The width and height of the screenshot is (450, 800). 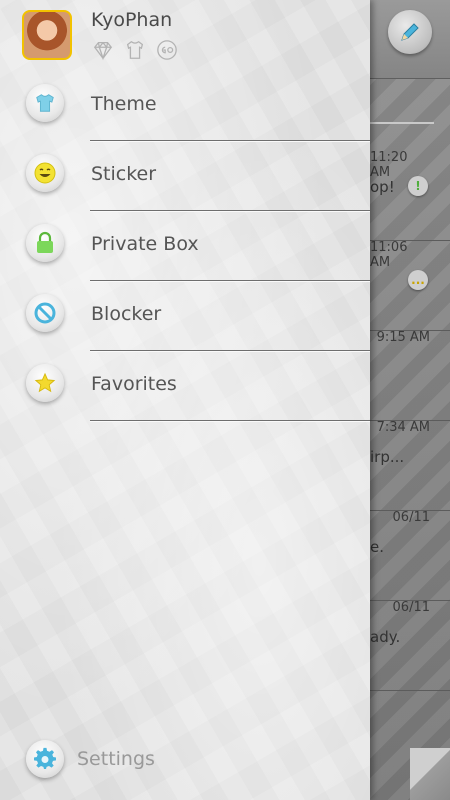 I want to click on conversation-snippet: ady., so click(x=385, y=637).